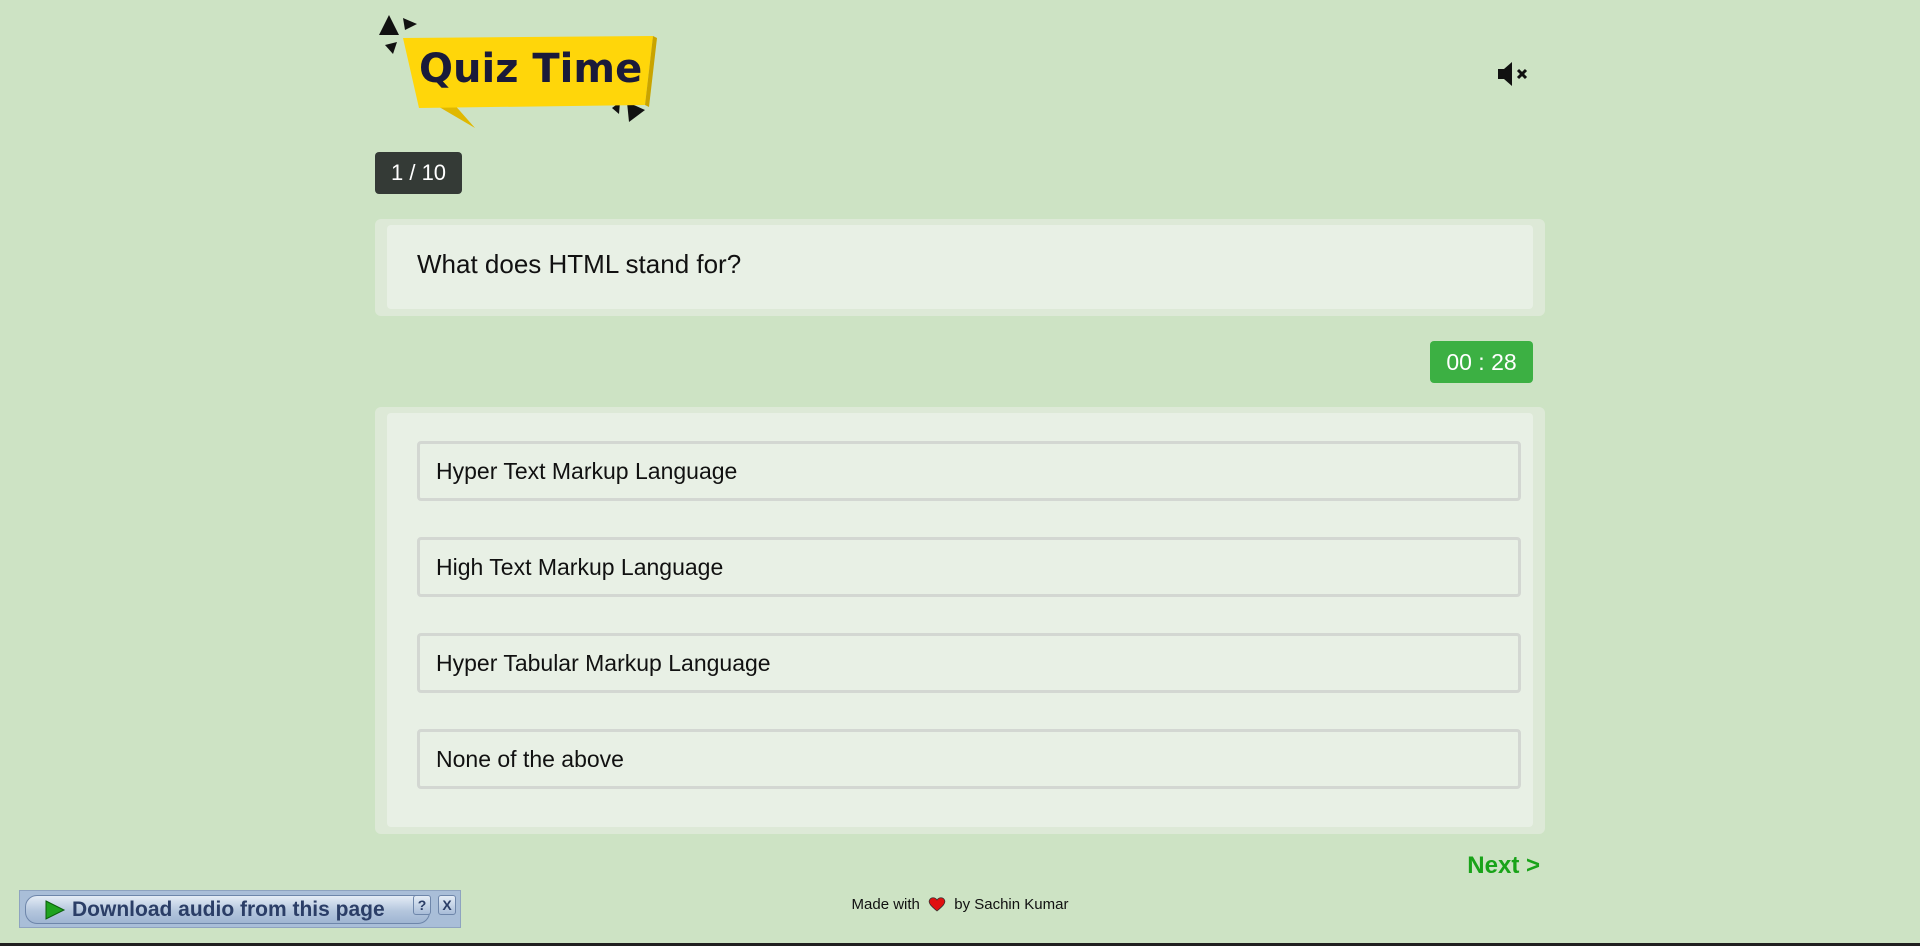 This screenshot has height=946, width=1920. I want to click on question-progress-badge: 1 / 10, so click(419, 173).